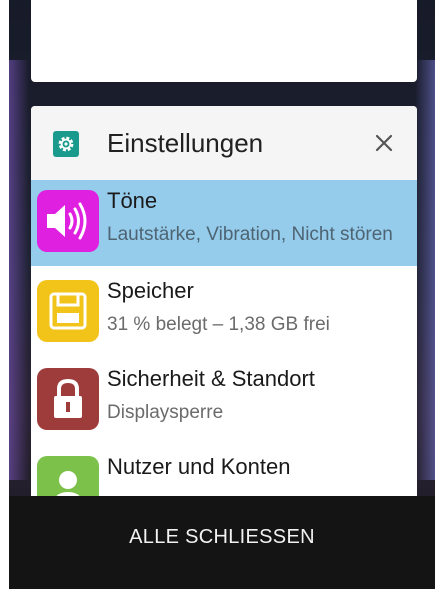  What do you see at coordinates (425, 270) in the screenshot?
I see `edge-glow-right` at bounding box center [425, 270].